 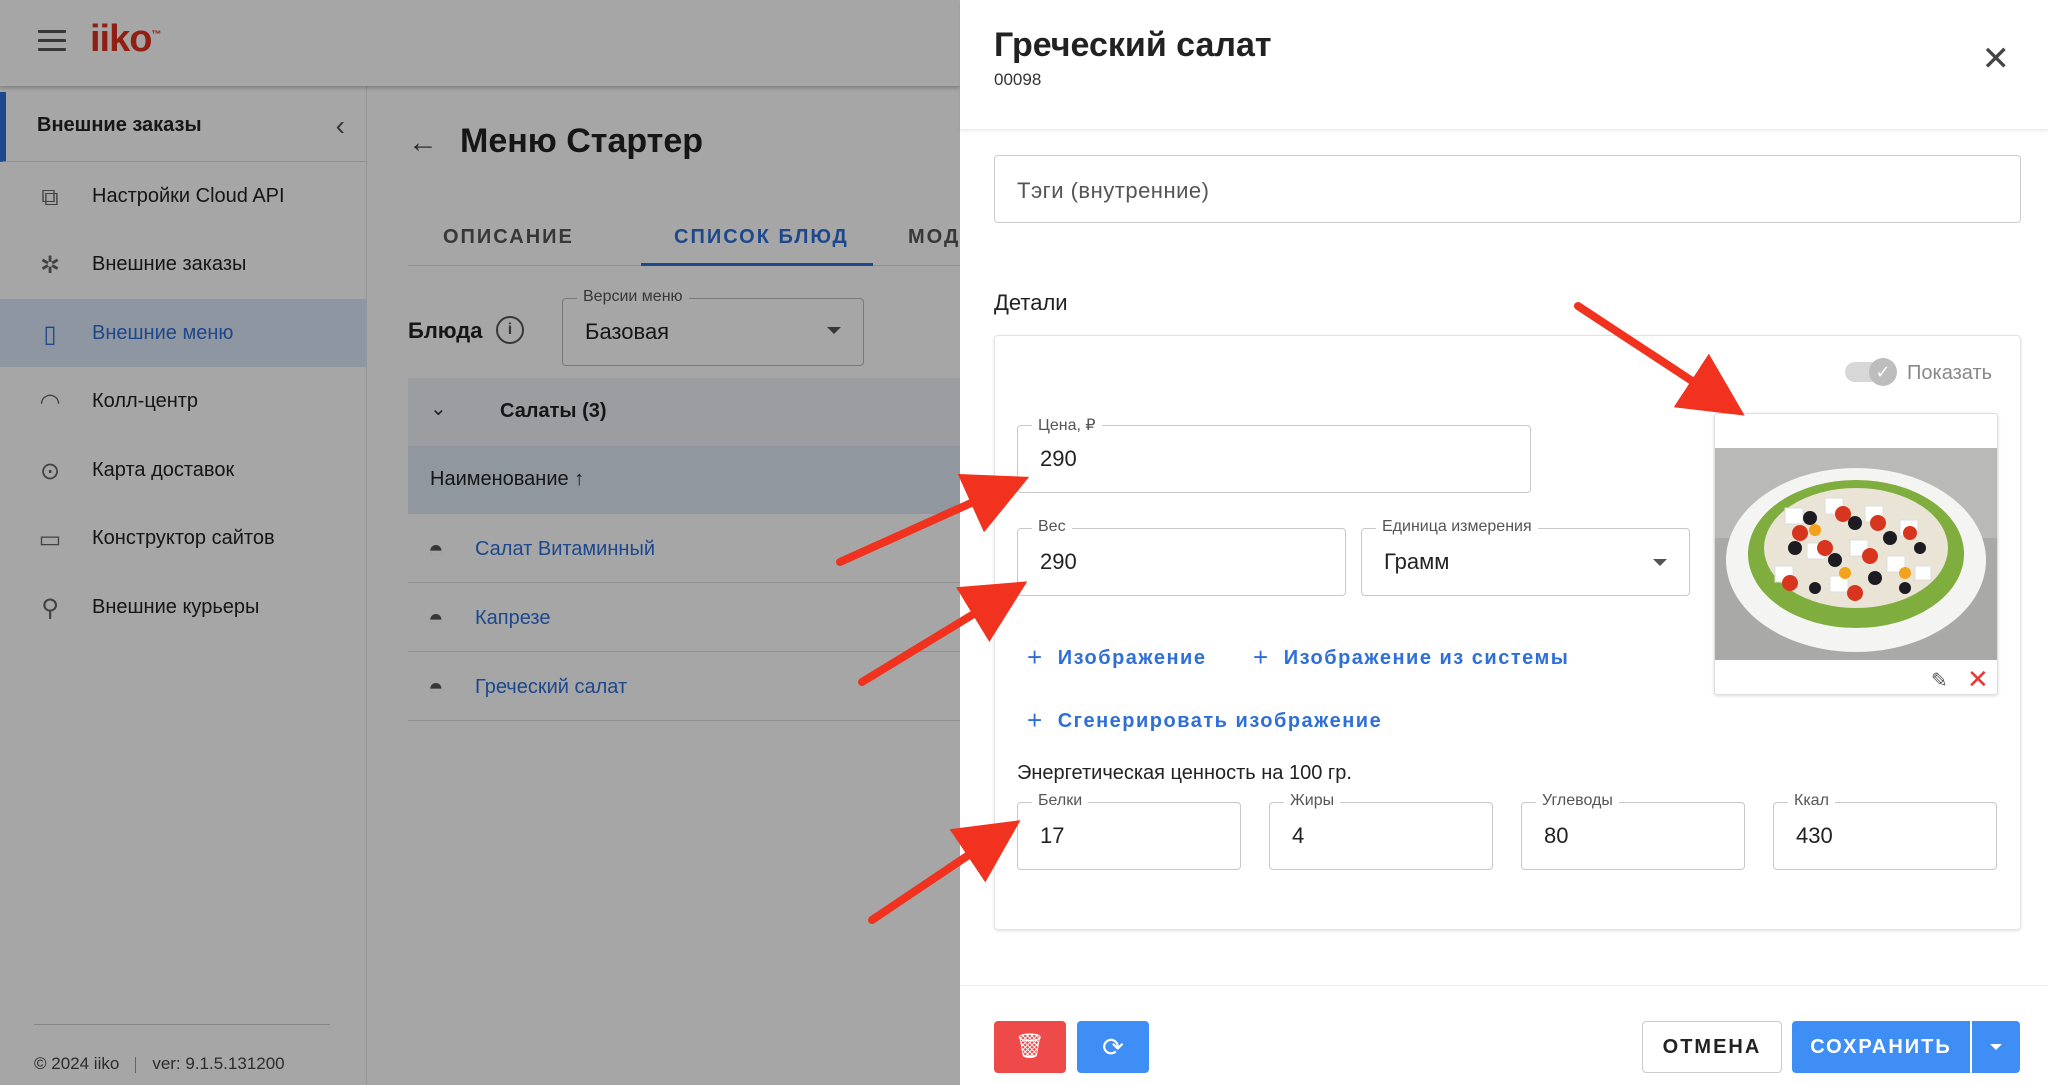 I want to click on details-heading: Детали, so click(x=1031, y=302).